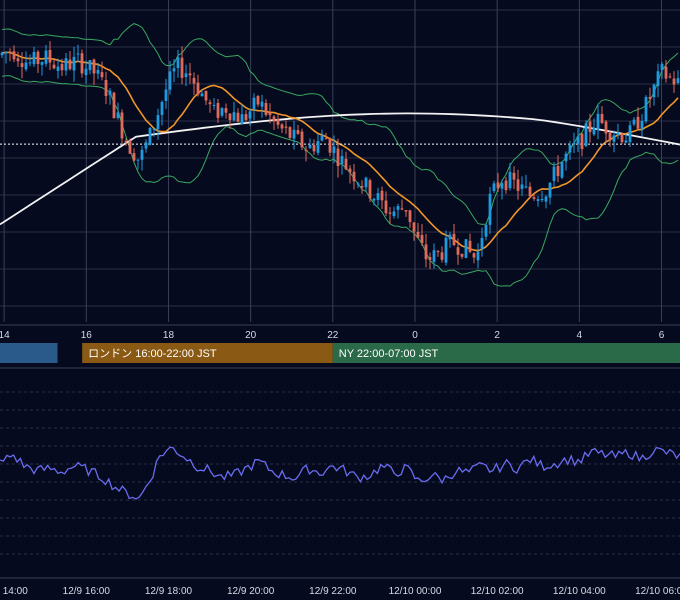 The width and height of the screenshot is (680, 600). I want to click on main-x-tick-label: 2, so click(497, 335).